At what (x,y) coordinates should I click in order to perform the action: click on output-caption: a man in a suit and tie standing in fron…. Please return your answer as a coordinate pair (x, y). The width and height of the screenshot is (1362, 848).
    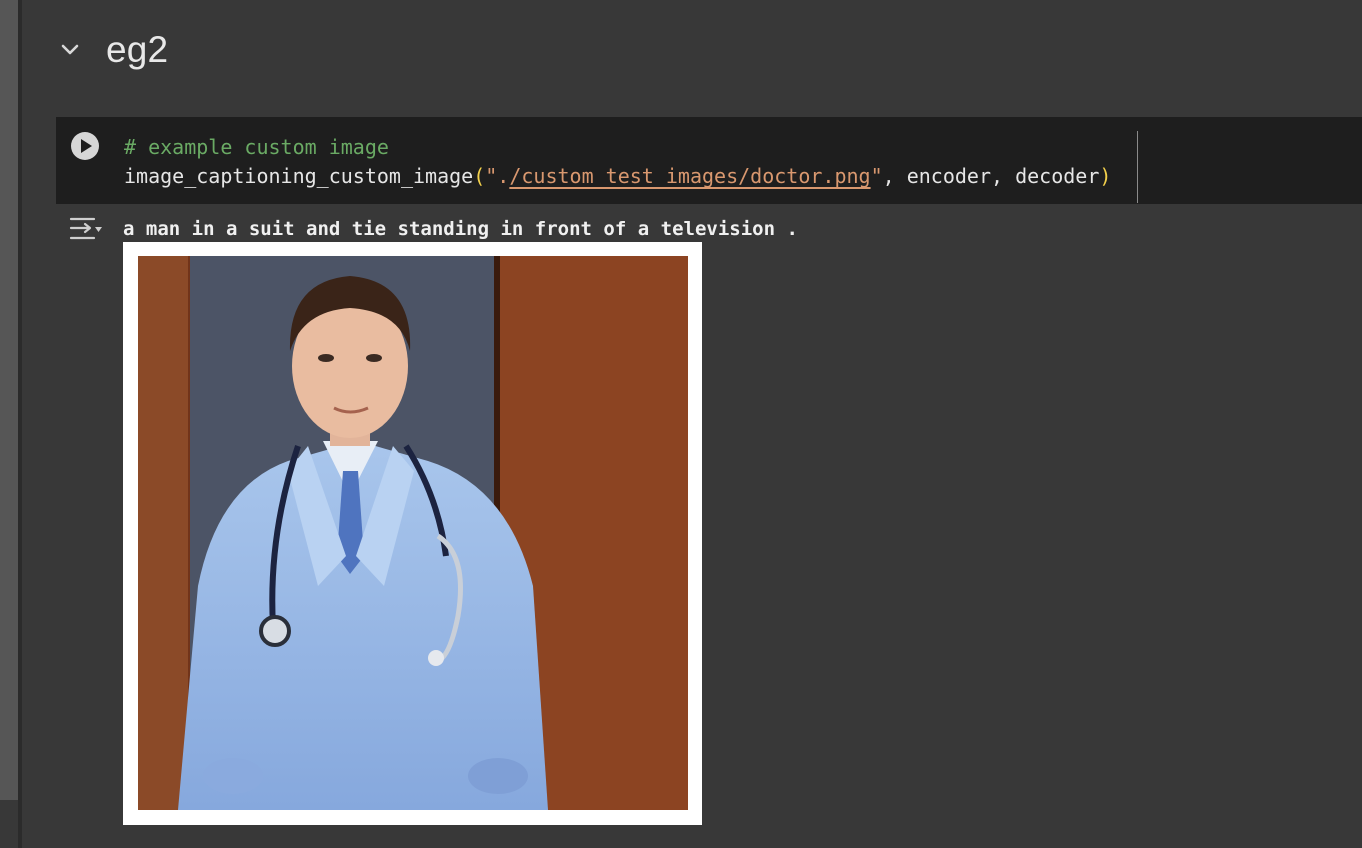
    Looking at the image, I should click on (460, 229).